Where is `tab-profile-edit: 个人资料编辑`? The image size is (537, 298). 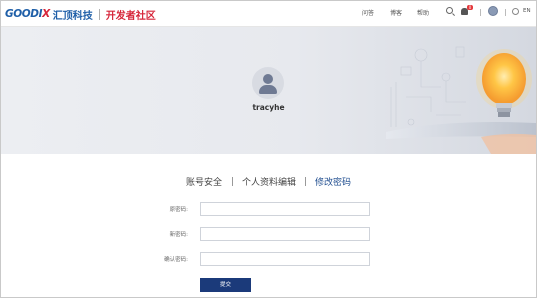 tab-profile-edit: 个人资料编辑 is located at coordinates (269, 181).